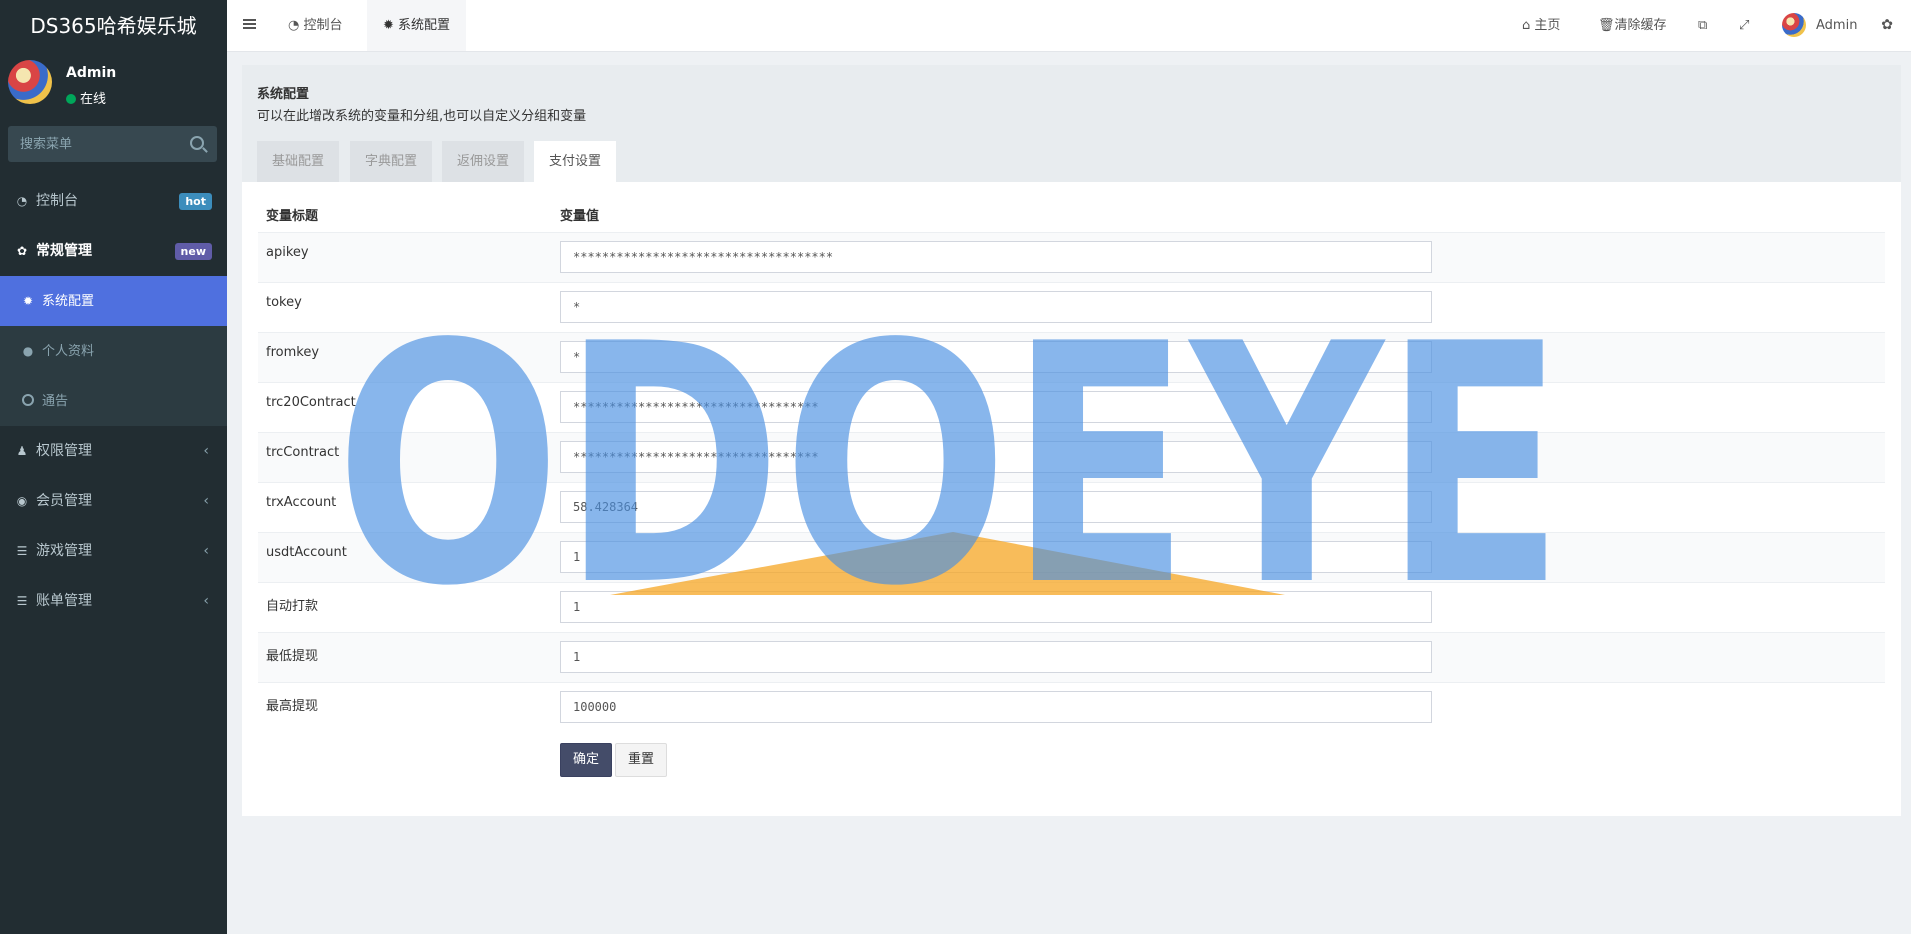 This screenshot has width=1911, height=934. Describe the element at coordinates (283, 94) in the screenshot. I see `page-title: 系统配置` at that location.